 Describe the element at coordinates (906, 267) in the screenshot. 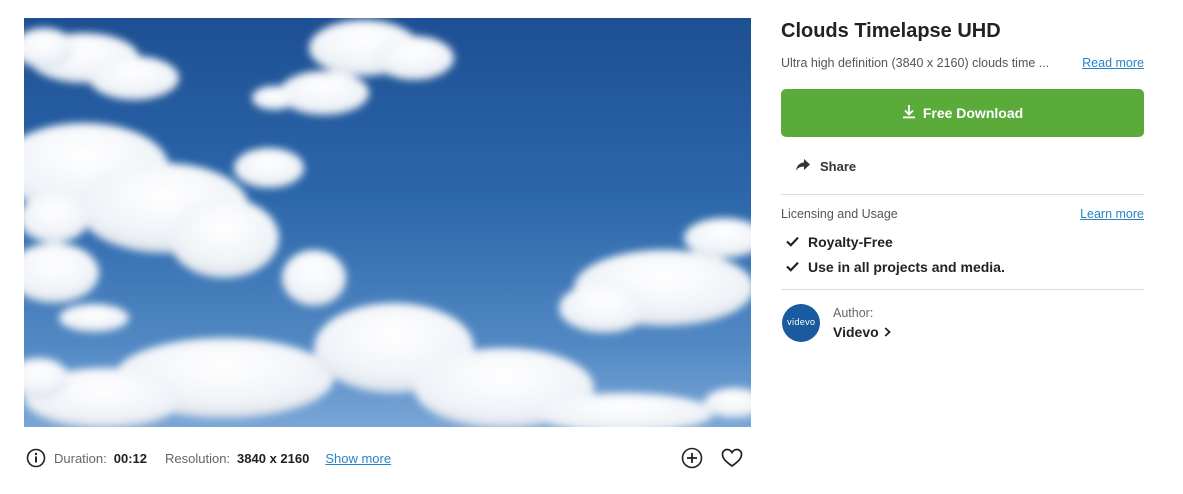

I see `feature-use-all-projects: Use in all projects and media.` at that location.